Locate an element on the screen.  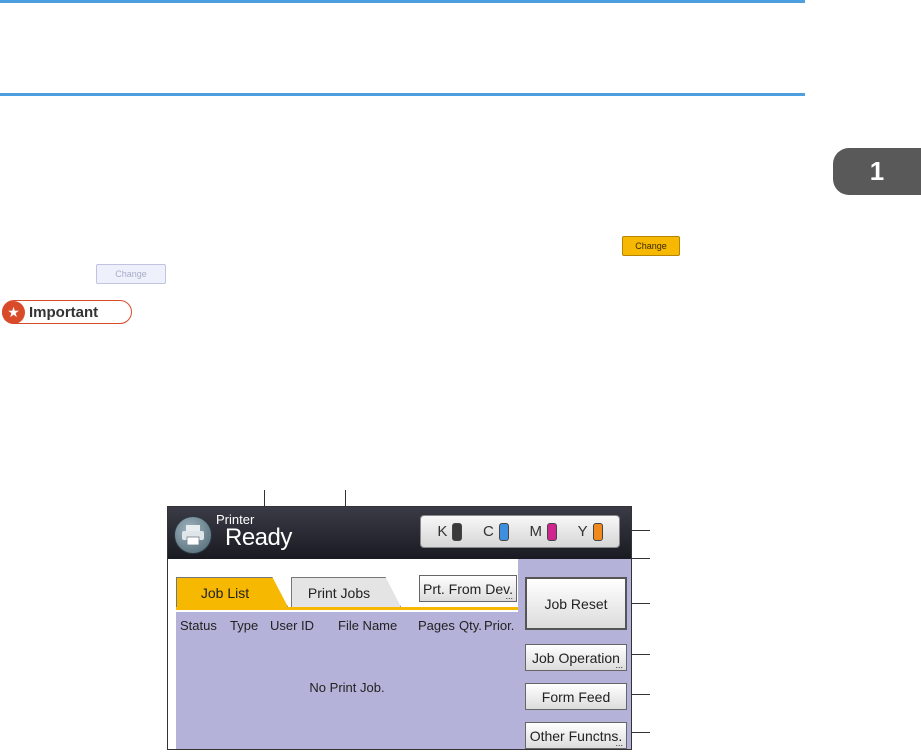
tab-underline is located at coordinates (347, 608).